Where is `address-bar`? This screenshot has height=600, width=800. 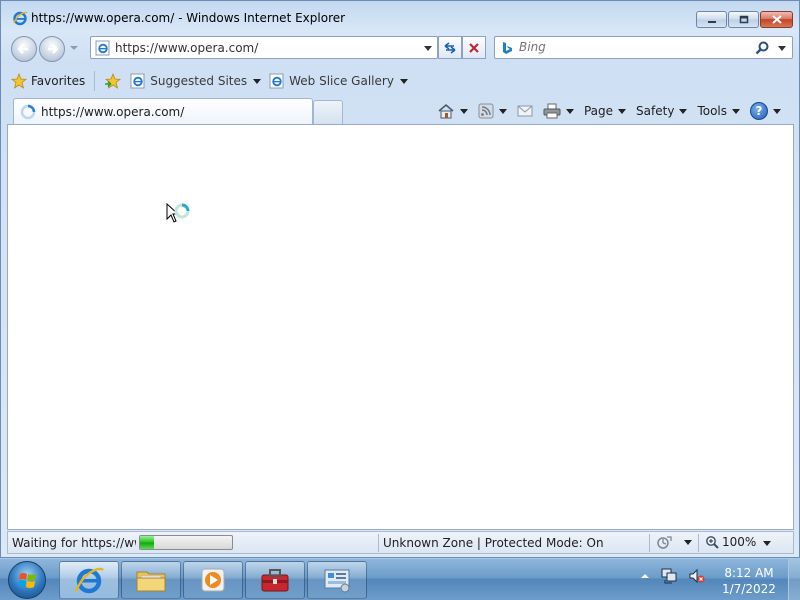 address-bar is located at coordinates (264, 47).